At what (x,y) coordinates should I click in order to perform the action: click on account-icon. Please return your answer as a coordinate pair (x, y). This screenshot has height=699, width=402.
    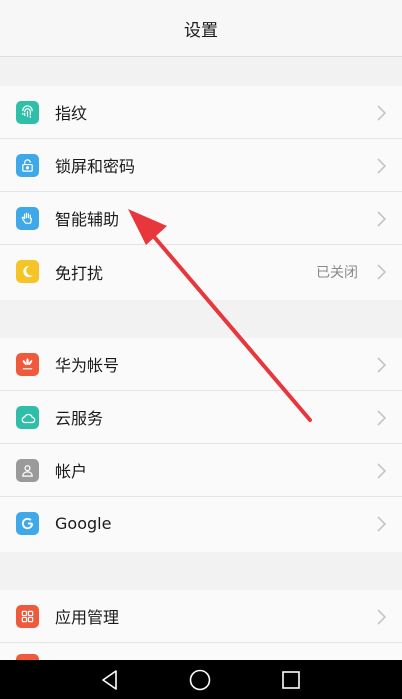
    Looking at the image, I should click on (27, 470).